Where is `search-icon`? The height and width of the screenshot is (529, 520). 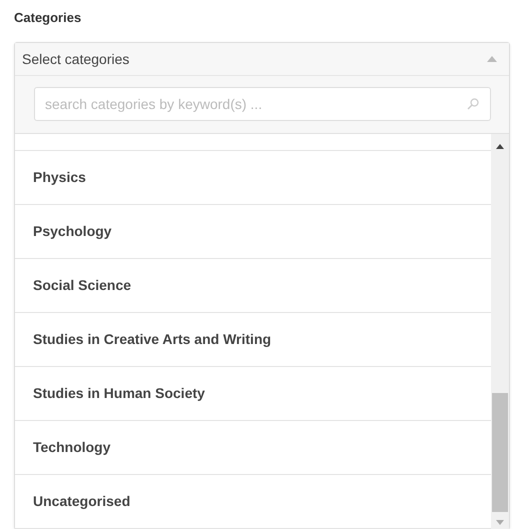 search-icon is located at coordinates (473, 104).